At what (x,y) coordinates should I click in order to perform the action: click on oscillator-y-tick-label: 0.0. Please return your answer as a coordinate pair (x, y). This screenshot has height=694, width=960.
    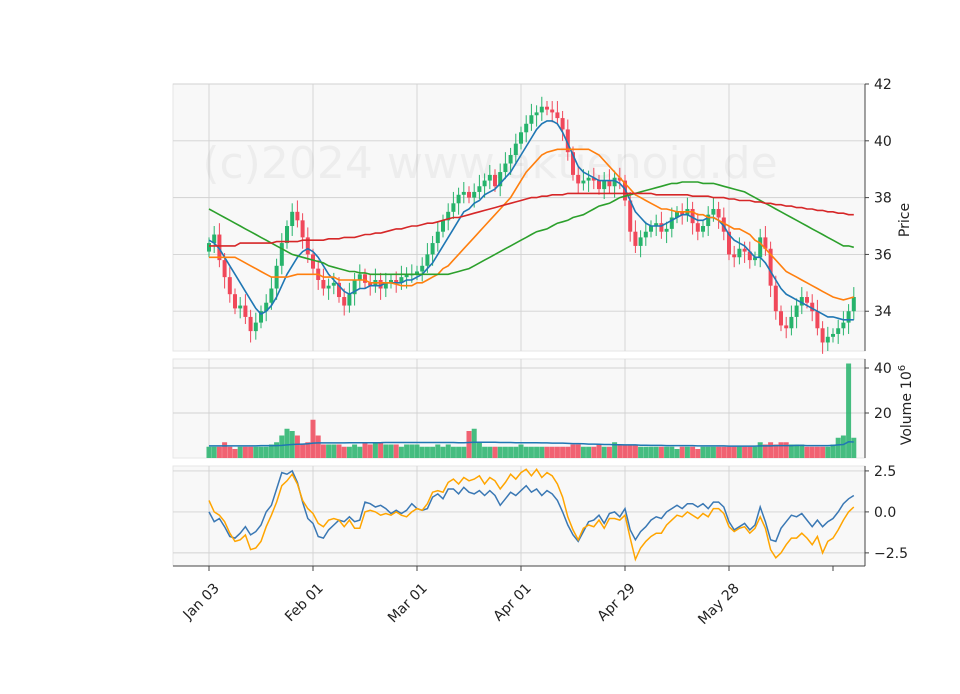
    Looking at the image, I should click on (885, 513).